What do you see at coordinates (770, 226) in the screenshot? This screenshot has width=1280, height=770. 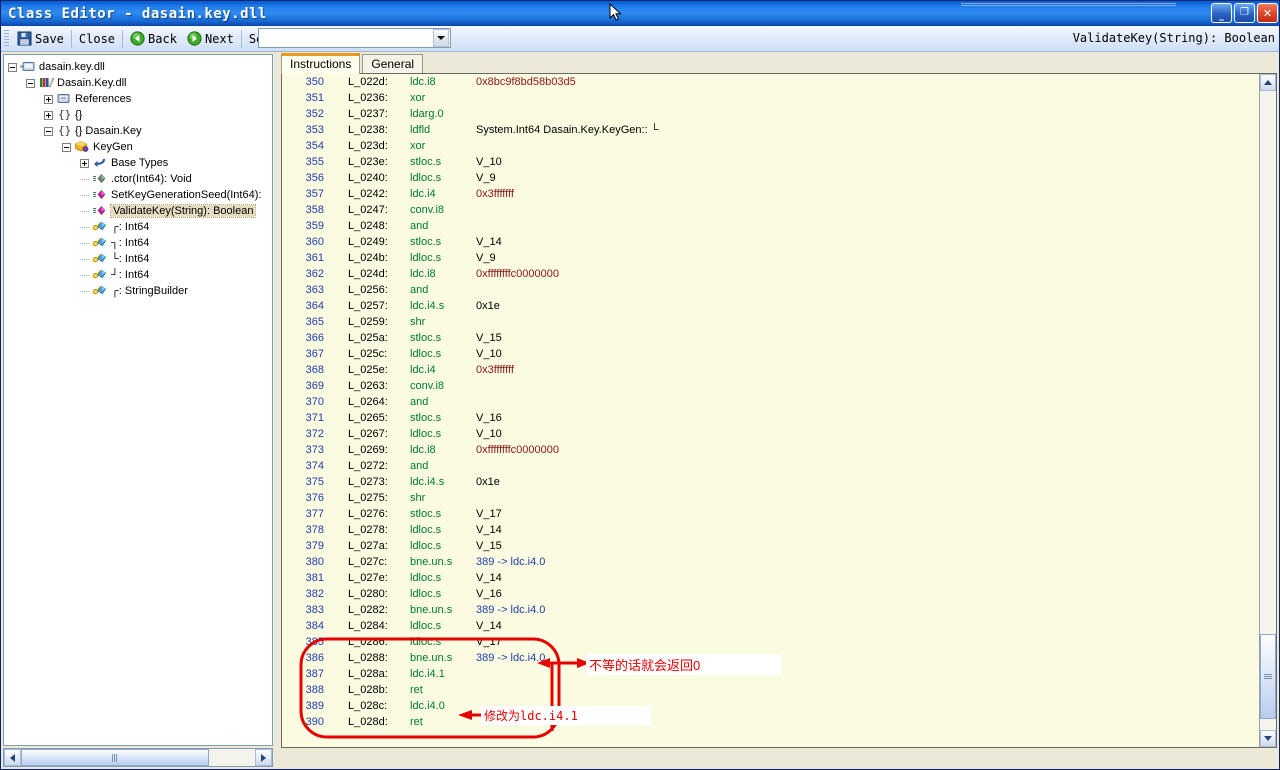 I see `instruction-row: 359 L_0248: and` at bounding box center [770, 226].